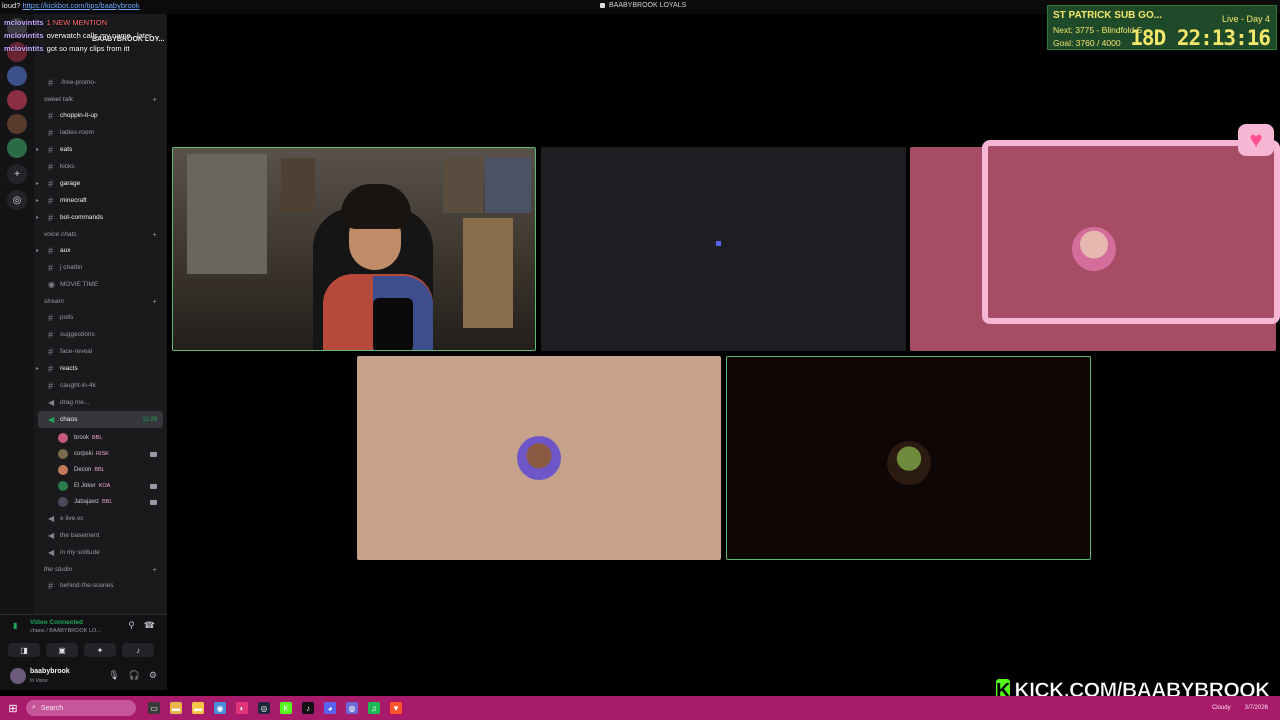 This screenshot has width=1280, height=720. Describe the element at coordinates (100, 183) in the screenshot. I see `channel-garage: ▸ # garage` at that location.